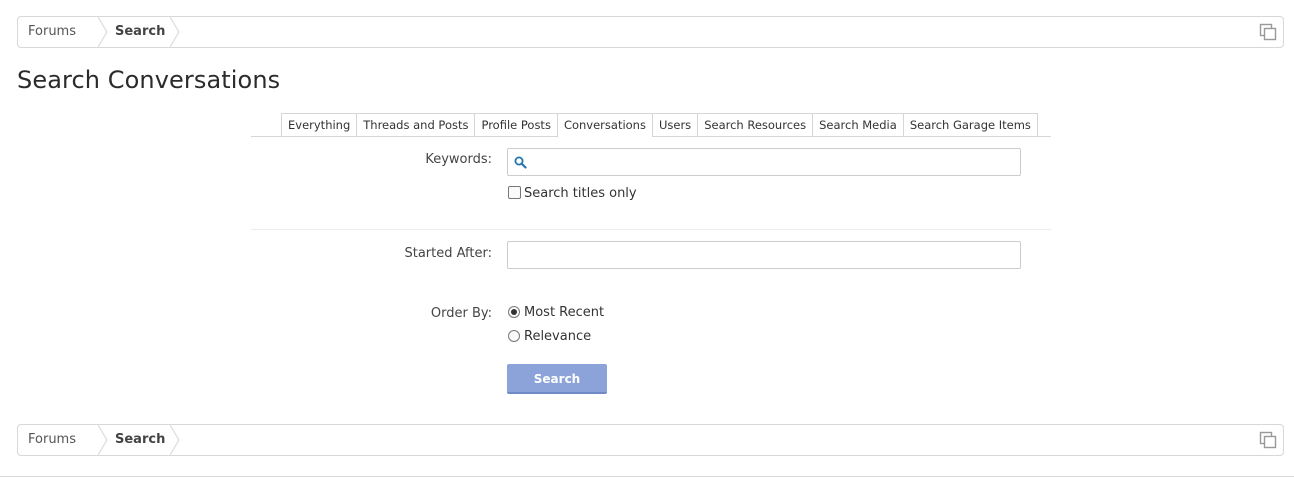  Describe the element at coordinates (580, 193) in the screenshot. I see `search-titles-only-label: Search titles only` at that location.